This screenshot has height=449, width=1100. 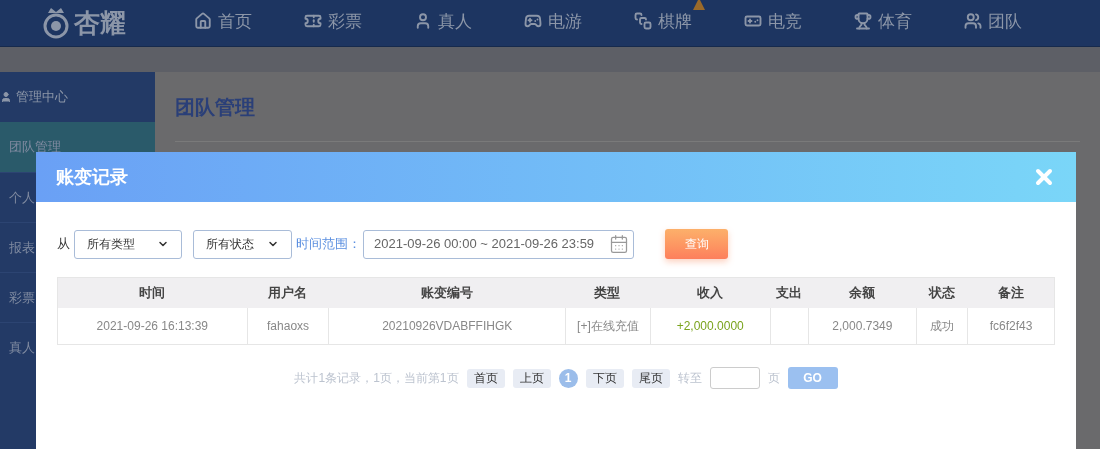 I want to click on table-cell: +2,000.0000, so click(x=709, y=326).